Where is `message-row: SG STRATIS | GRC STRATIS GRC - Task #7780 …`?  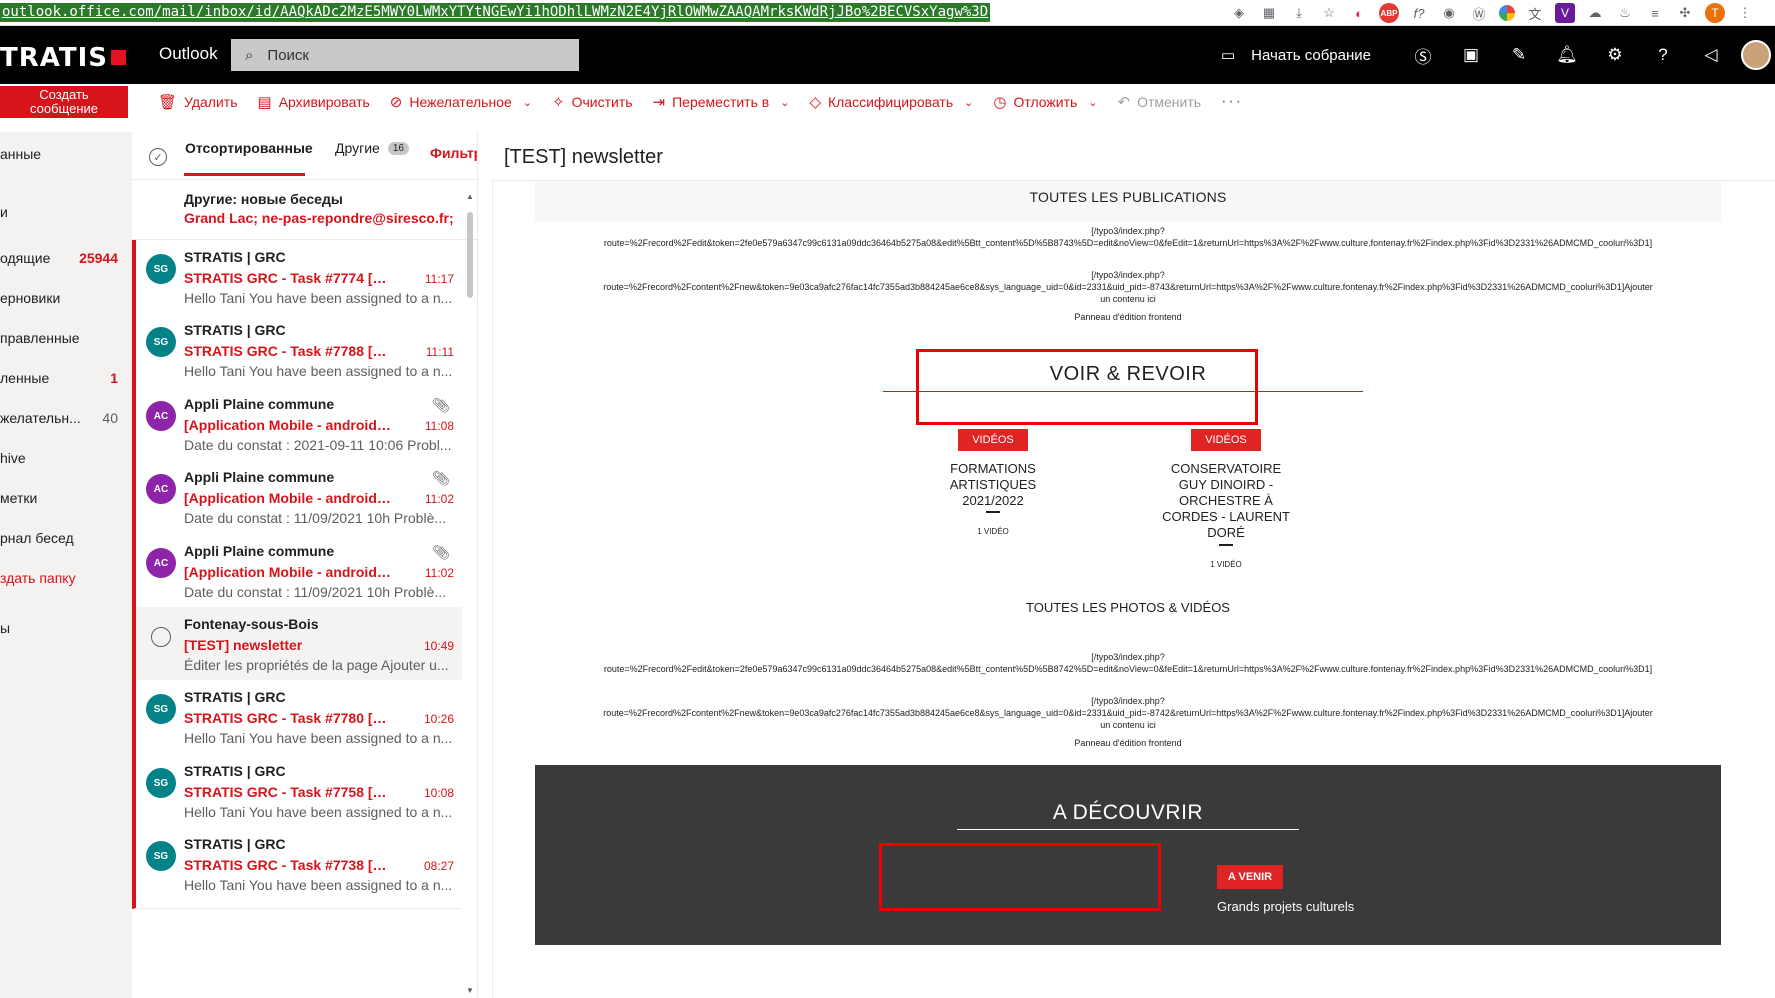
message-row: SG STRATIS | GRC STRATIS GRC - Task #7780 … is located at coordinates (297, 721).